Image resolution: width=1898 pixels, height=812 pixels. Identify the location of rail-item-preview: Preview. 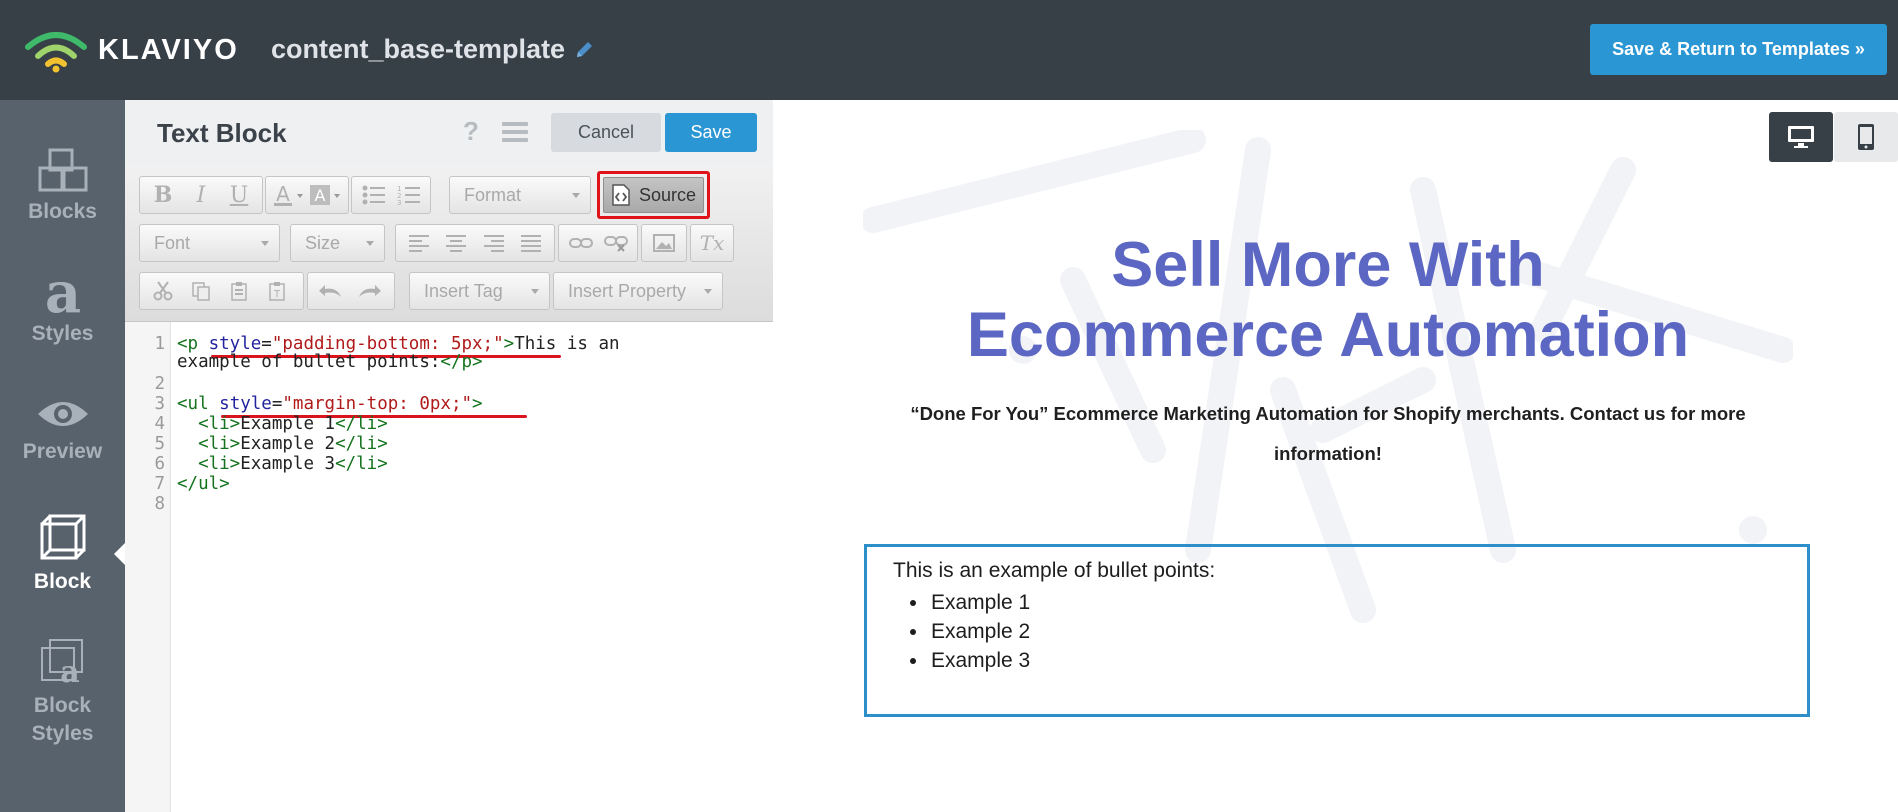
(62, 429).